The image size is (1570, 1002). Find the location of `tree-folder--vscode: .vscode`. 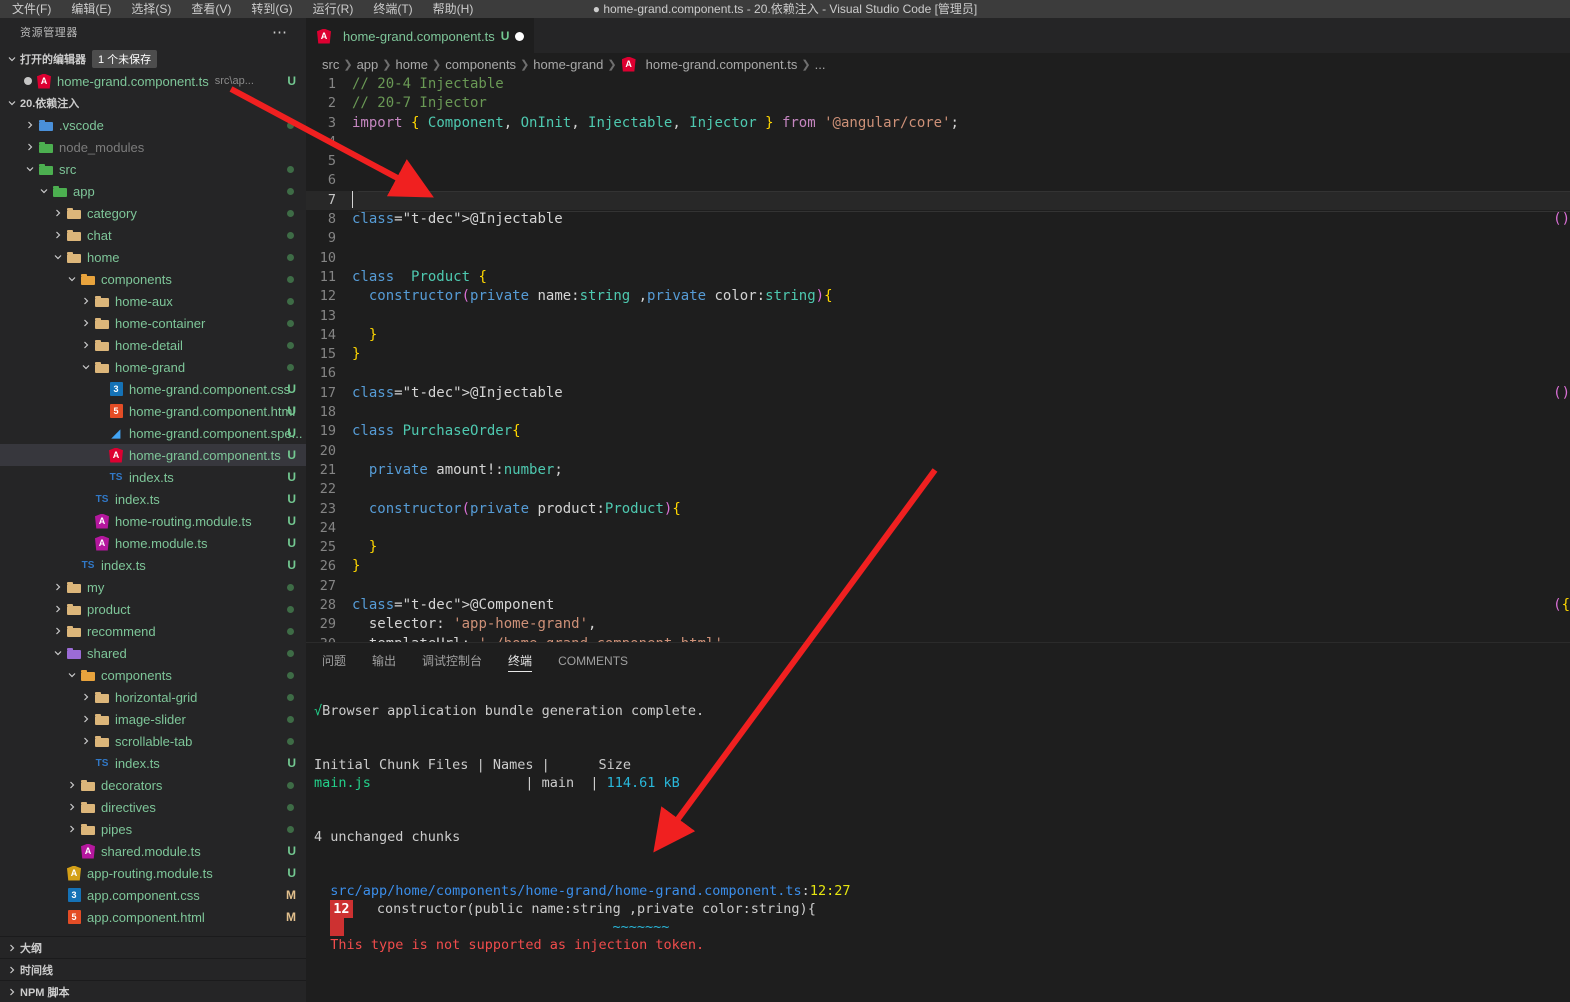

tree-folder--vscode: .vscode is located at coordinates (153, 125).